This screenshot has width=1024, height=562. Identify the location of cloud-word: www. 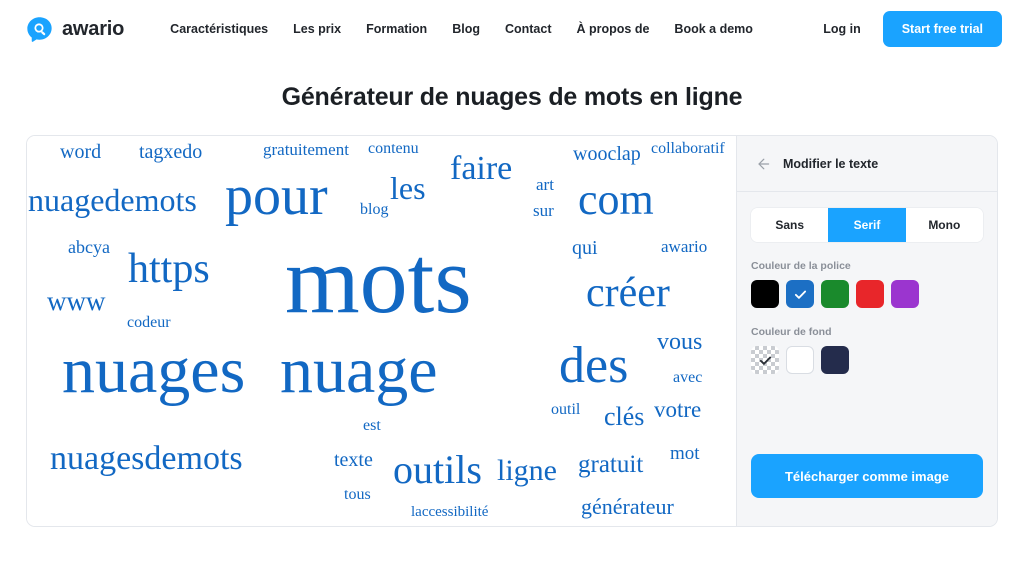
(76, 301).